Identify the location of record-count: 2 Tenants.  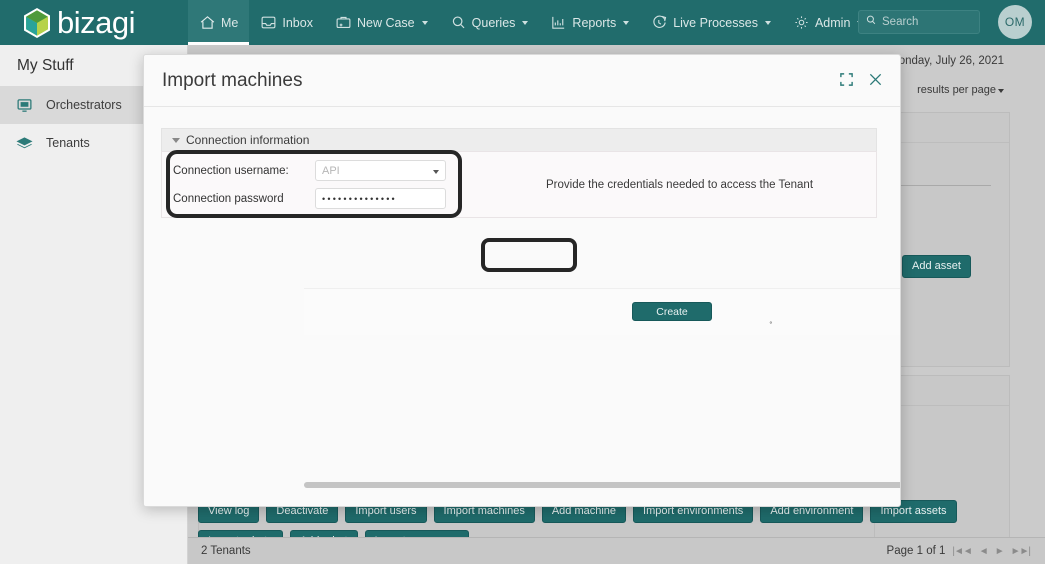
(226, 551).